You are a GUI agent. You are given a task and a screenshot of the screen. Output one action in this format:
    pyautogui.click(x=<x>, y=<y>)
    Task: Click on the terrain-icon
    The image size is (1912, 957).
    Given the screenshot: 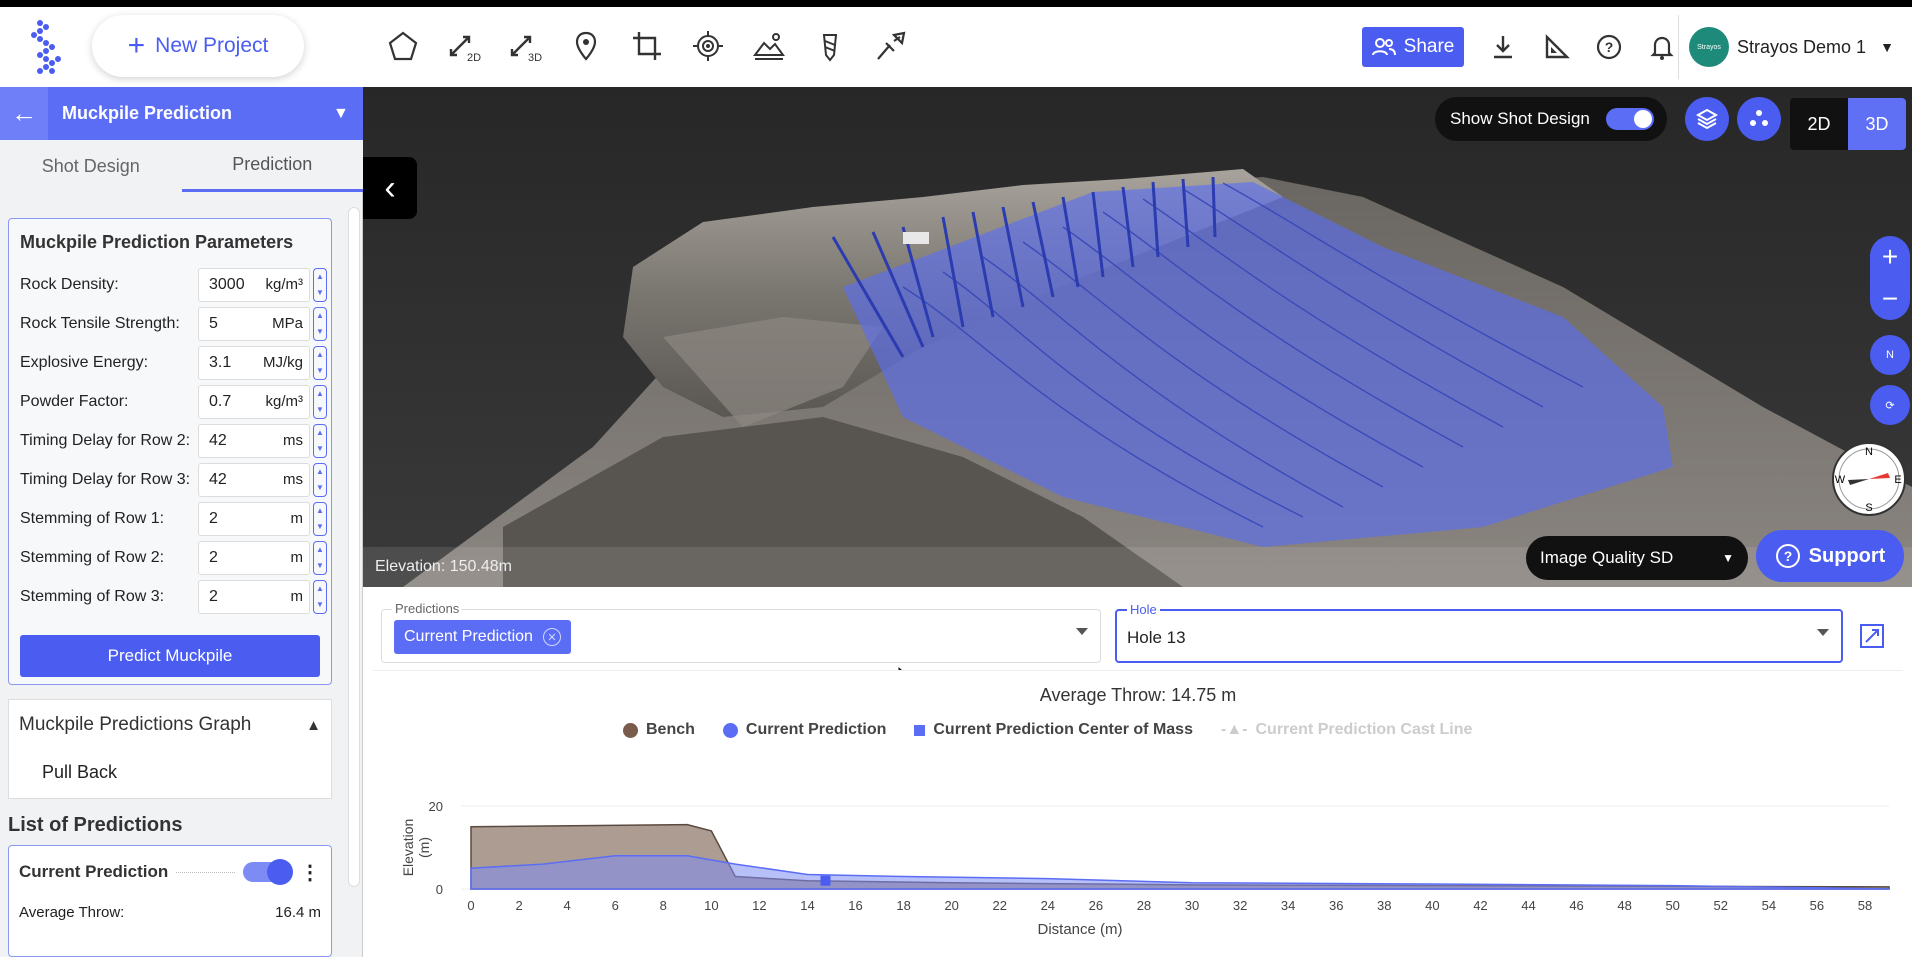 What is the action you would take?
    pyautogui.click(x=768, y=46)
    